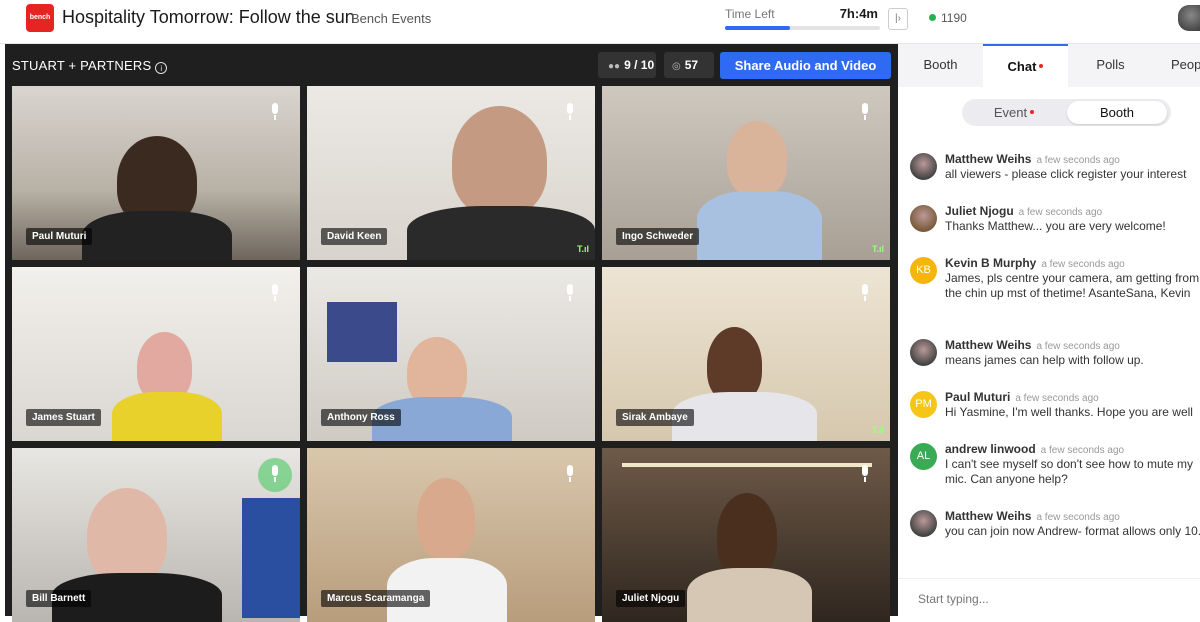  I want to click on seats-badge: ●● 9 / 10, so click(627, 65).